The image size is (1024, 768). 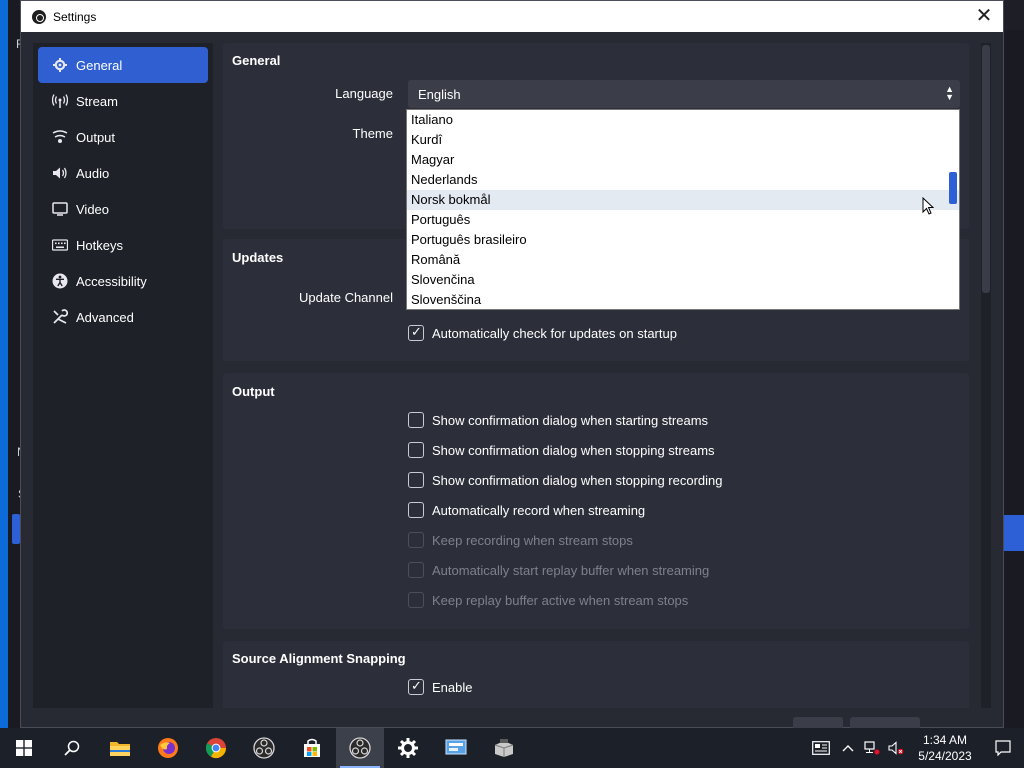 What do you see at coordinates (539, 510) in the screenshot?
I see `checkbox-label: Automatically record when streaming` at bounding box center [539, 510].